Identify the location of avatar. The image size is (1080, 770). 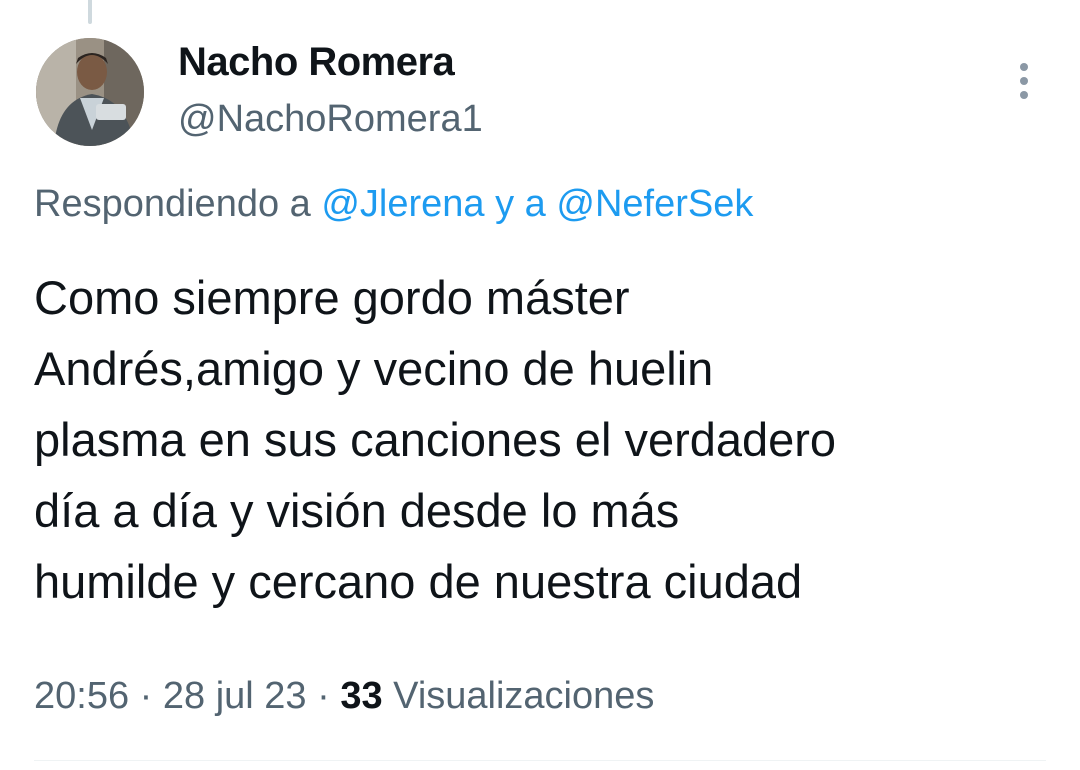
(90, 92).